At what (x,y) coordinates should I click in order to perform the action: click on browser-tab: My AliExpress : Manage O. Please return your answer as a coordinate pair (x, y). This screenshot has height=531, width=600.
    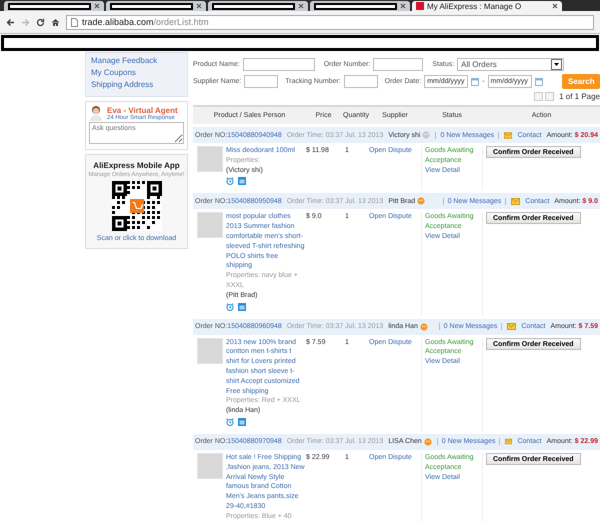
    Looking at the image, I should click on (487, 6).